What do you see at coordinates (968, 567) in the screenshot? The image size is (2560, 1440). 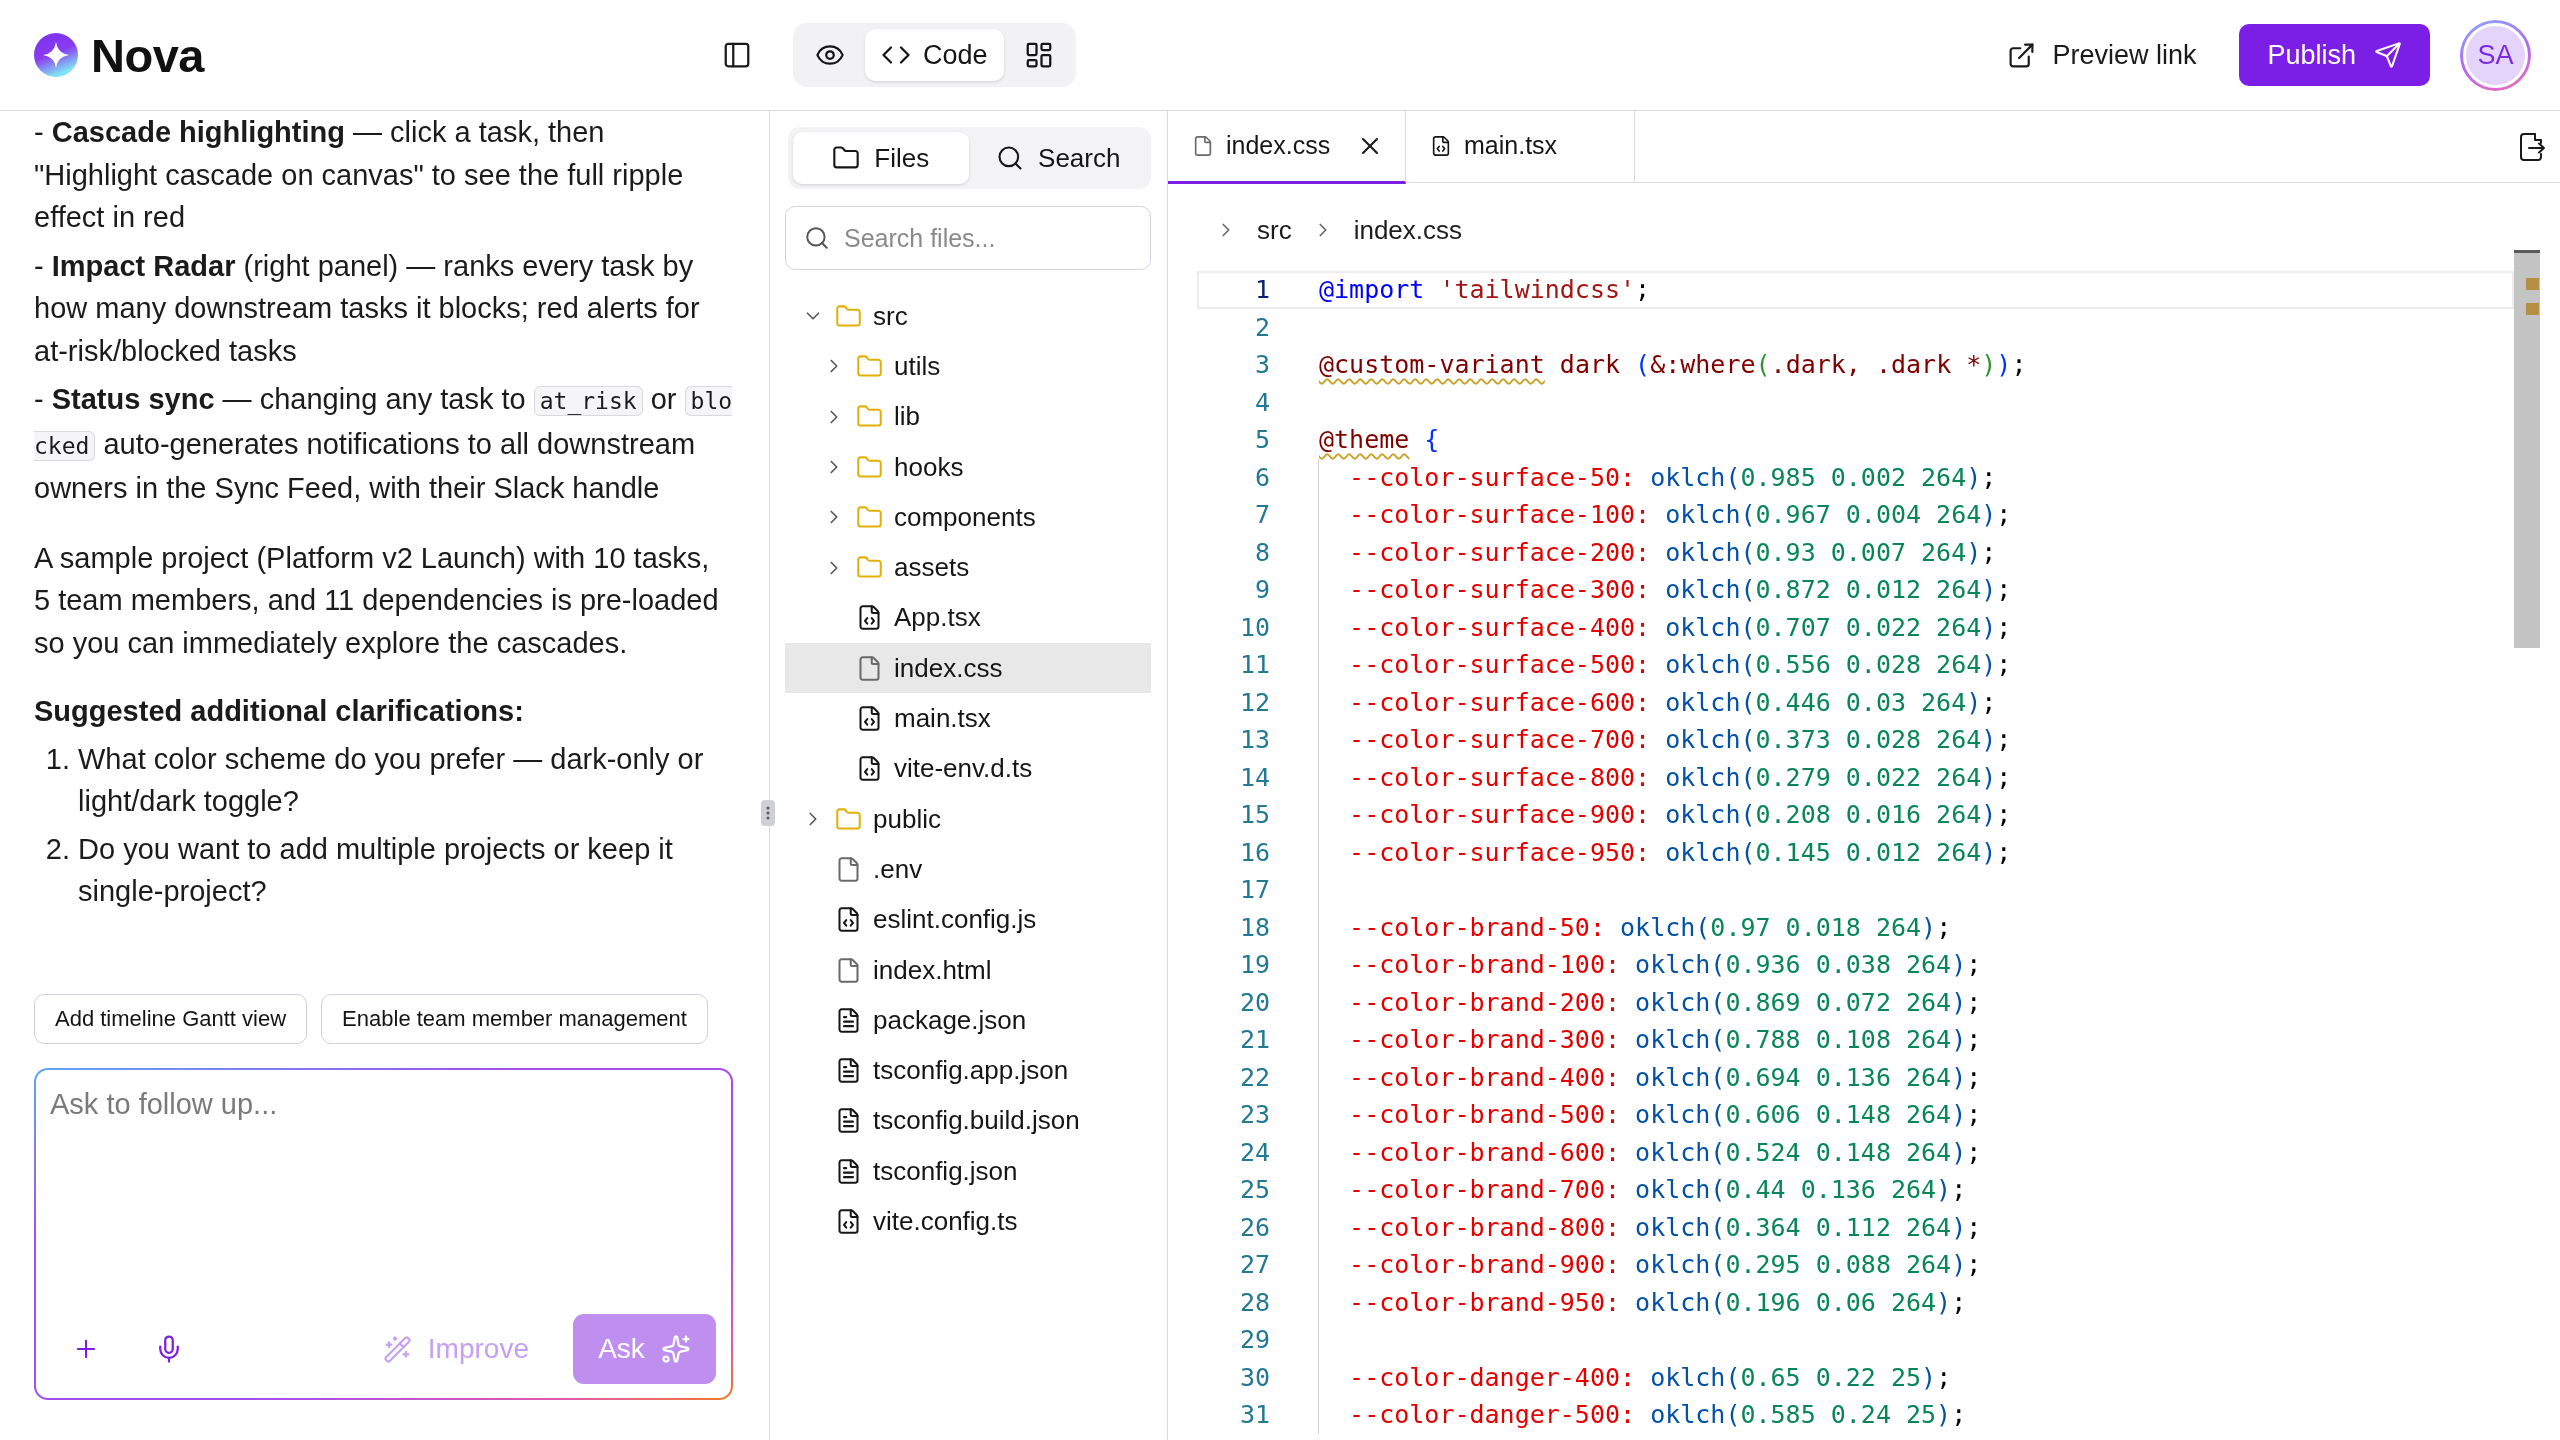 I see `folder-item: assets` at bounding box center [968, 567].